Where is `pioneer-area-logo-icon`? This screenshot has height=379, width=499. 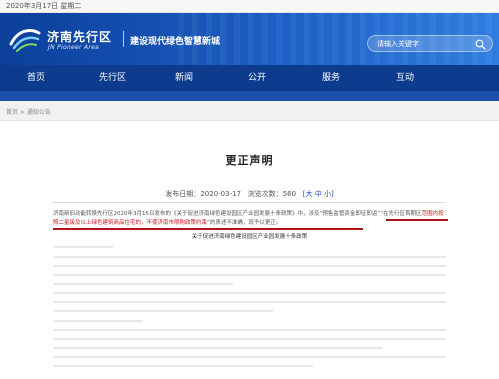 pioneer-area-logo-icon is located at coordinates (25, 38).